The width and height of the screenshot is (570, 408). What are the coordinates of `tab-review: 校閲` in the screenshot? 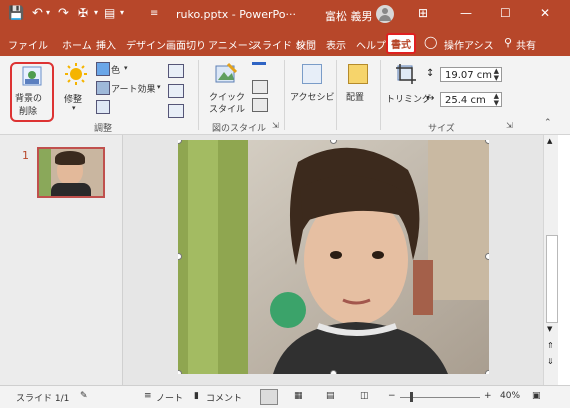 It's located at (306, 44).